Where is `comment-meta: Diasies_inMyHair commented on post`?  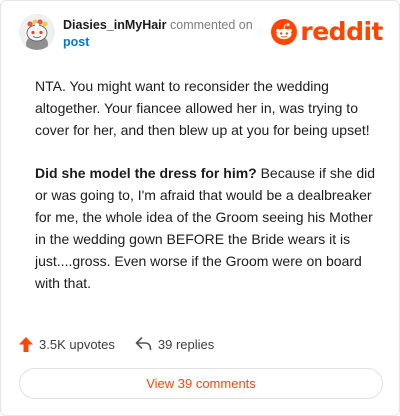 comment-meta: Diasies_inMyHair commented on post is located at coordinates (158, 34).